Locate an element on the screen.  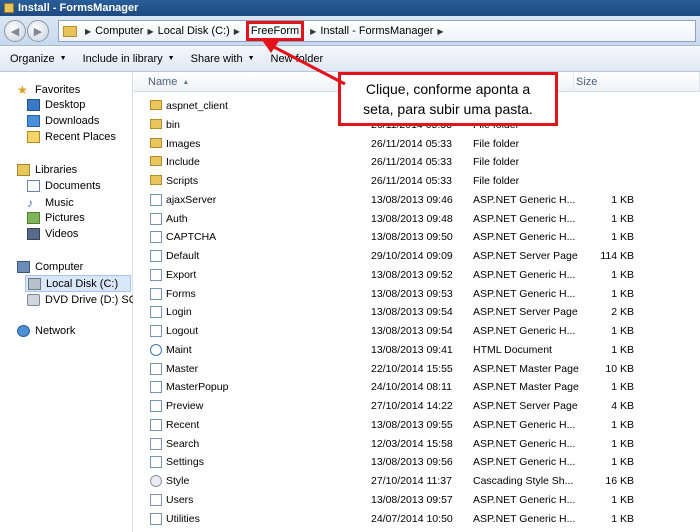
nav-downloads: Downloads is located at coordinates (63, 121).